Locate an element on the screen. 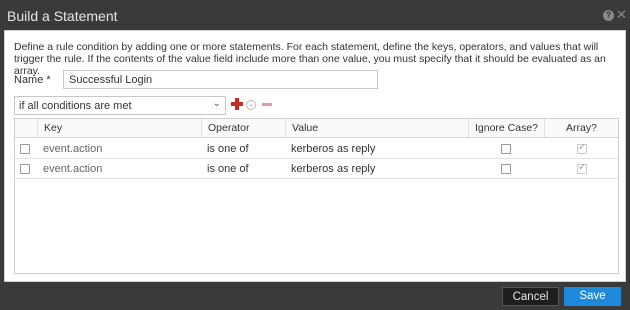  header-array: Array? is located at coordinates (581, 128).